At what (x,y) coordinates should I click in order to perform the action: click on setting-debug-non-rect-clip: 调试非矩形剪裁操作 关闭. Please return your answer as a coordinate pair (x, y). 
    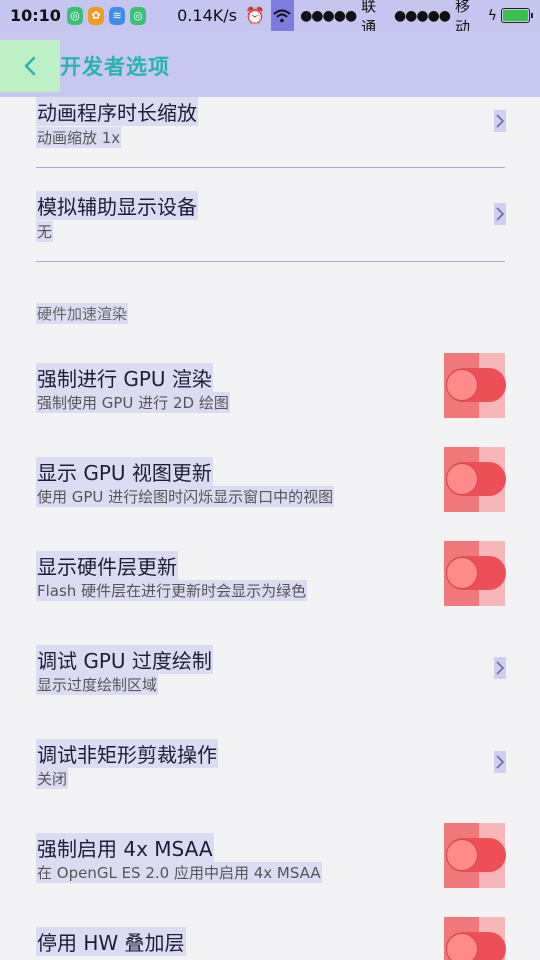
    Looking at the image, I should click on (270, 763).